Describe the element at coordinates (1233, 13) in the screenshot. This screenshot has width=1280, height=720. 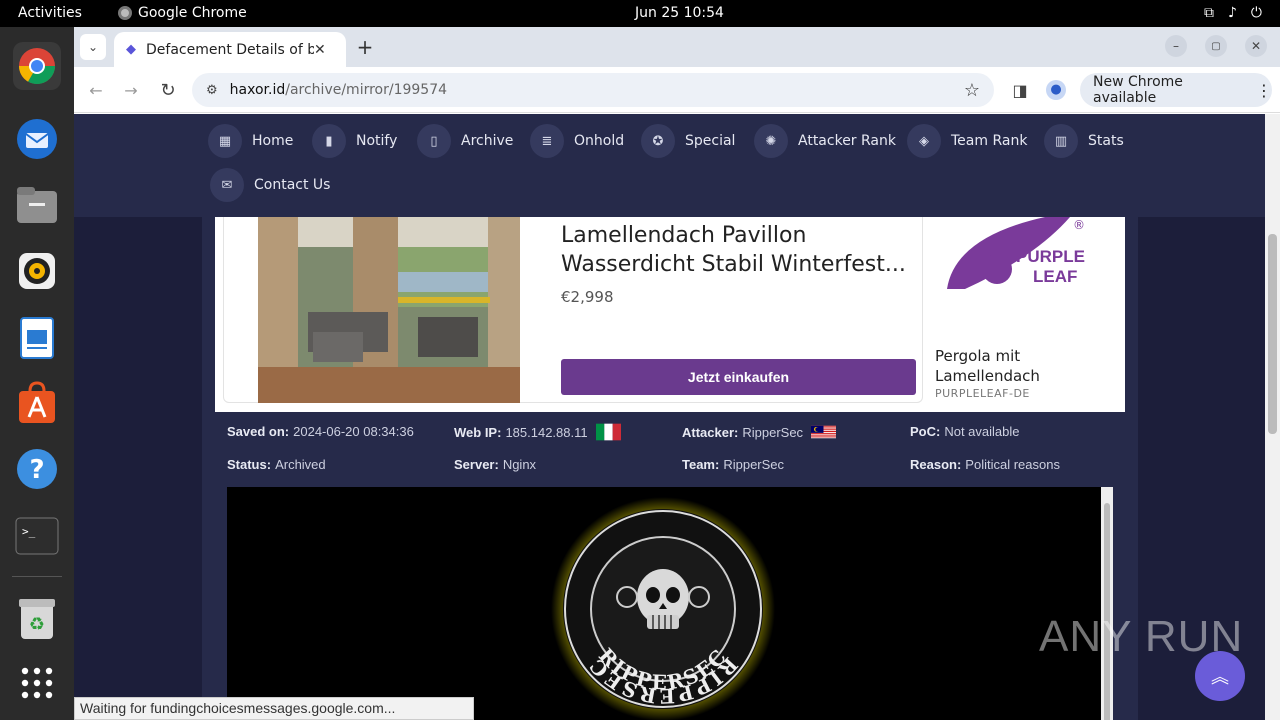
I see `system-tray: ⧉ ♪ ⏻` at that location.